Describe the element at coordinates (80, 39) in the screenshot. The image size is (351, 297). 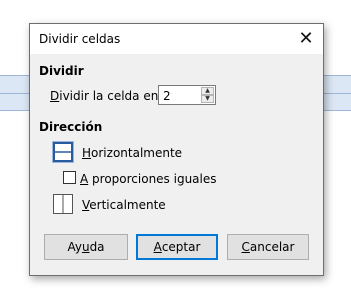
I see `dialog-title: Dividir celdas` at that location.